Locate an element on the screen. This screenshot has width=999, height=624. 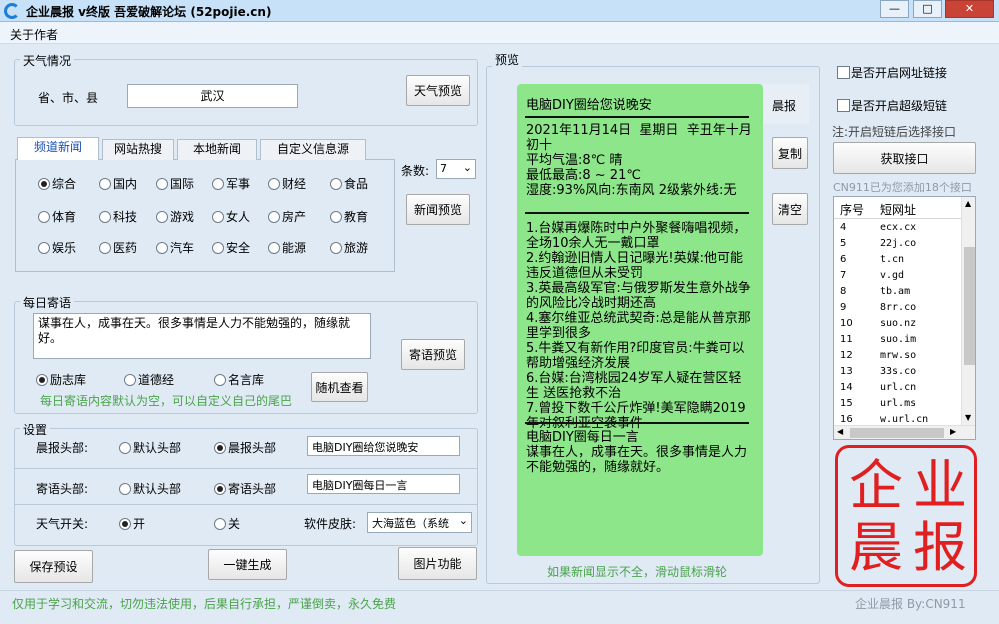
channel-radio: 食品 is located at coordinates (349, 183).